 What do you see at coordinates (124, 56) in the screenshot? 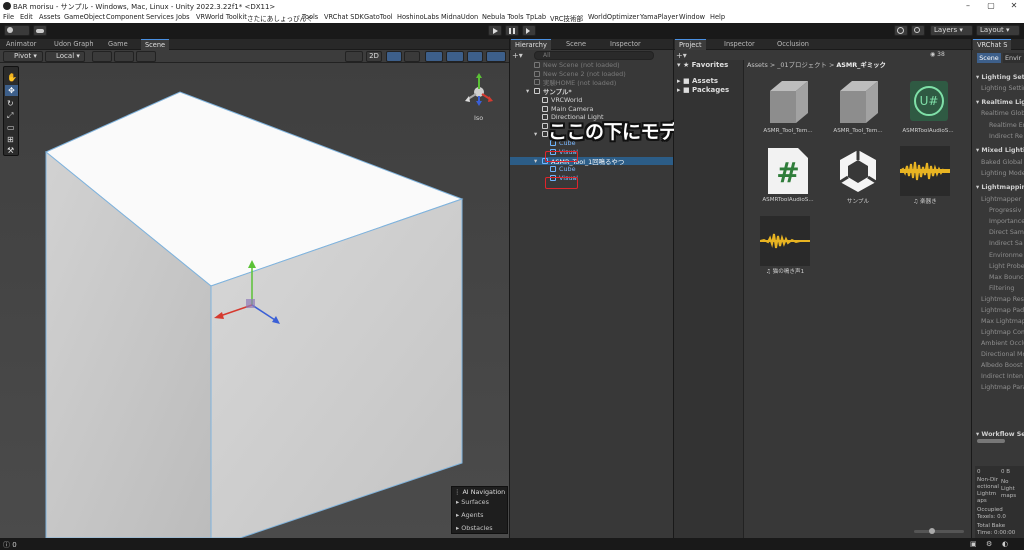
I see `grid-visibility-button` at bounding box center [124, 56].